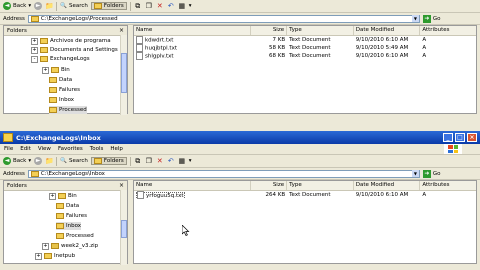 This screenshot has width=480, height=270. What do you see at coordinates (97, 149) in the screenshot?
I see `menu-tools: Tools` at bounding box center [97, 149].